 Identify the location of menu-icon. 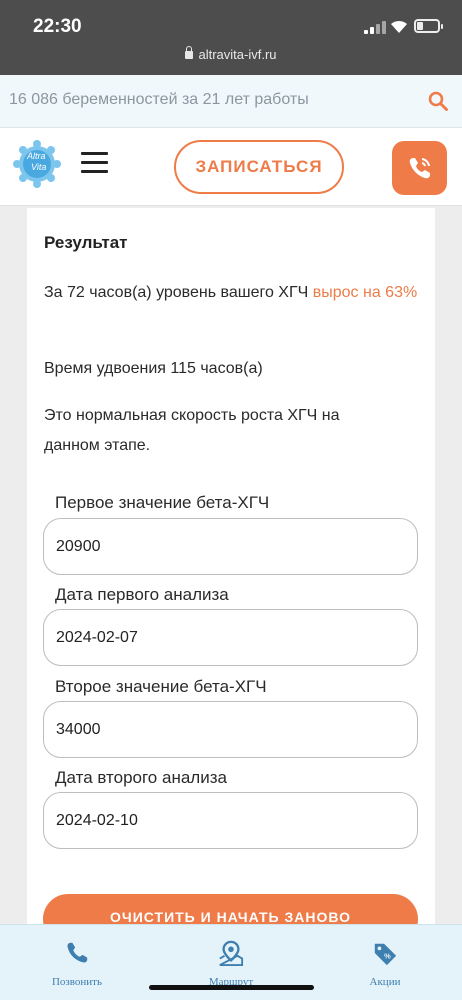
(94, 163).